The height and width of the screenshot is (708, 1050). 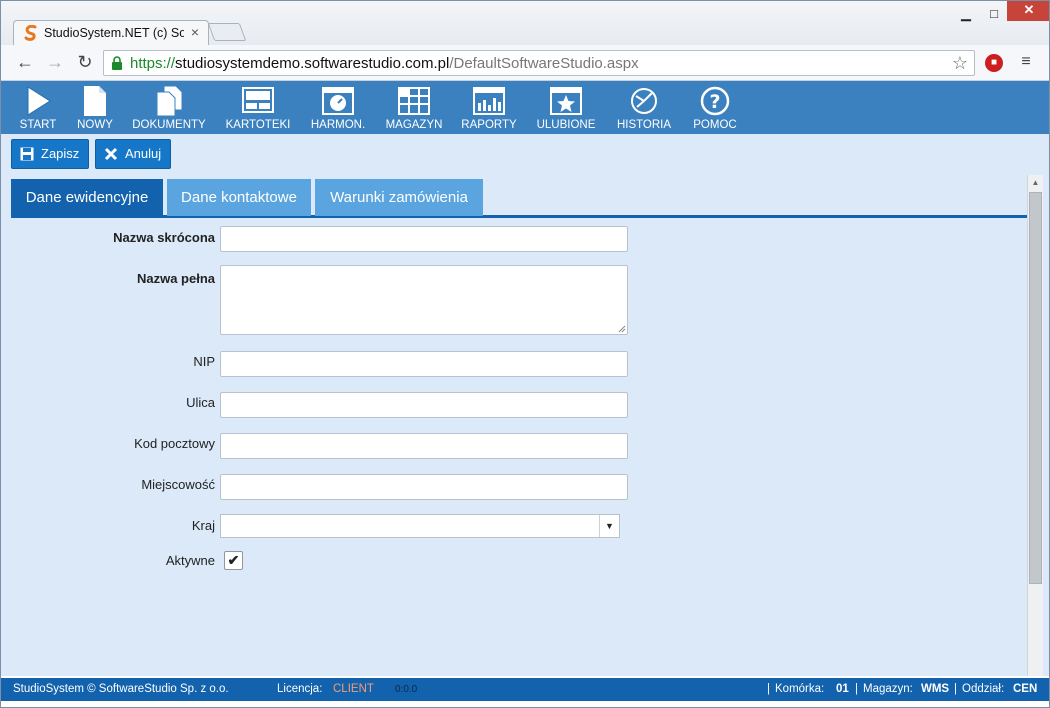 What do you see at coordinates (164, 237) in the screenshot?
I see `short-name-label: Nazwa skrócona` at bounding box center [164, 237].